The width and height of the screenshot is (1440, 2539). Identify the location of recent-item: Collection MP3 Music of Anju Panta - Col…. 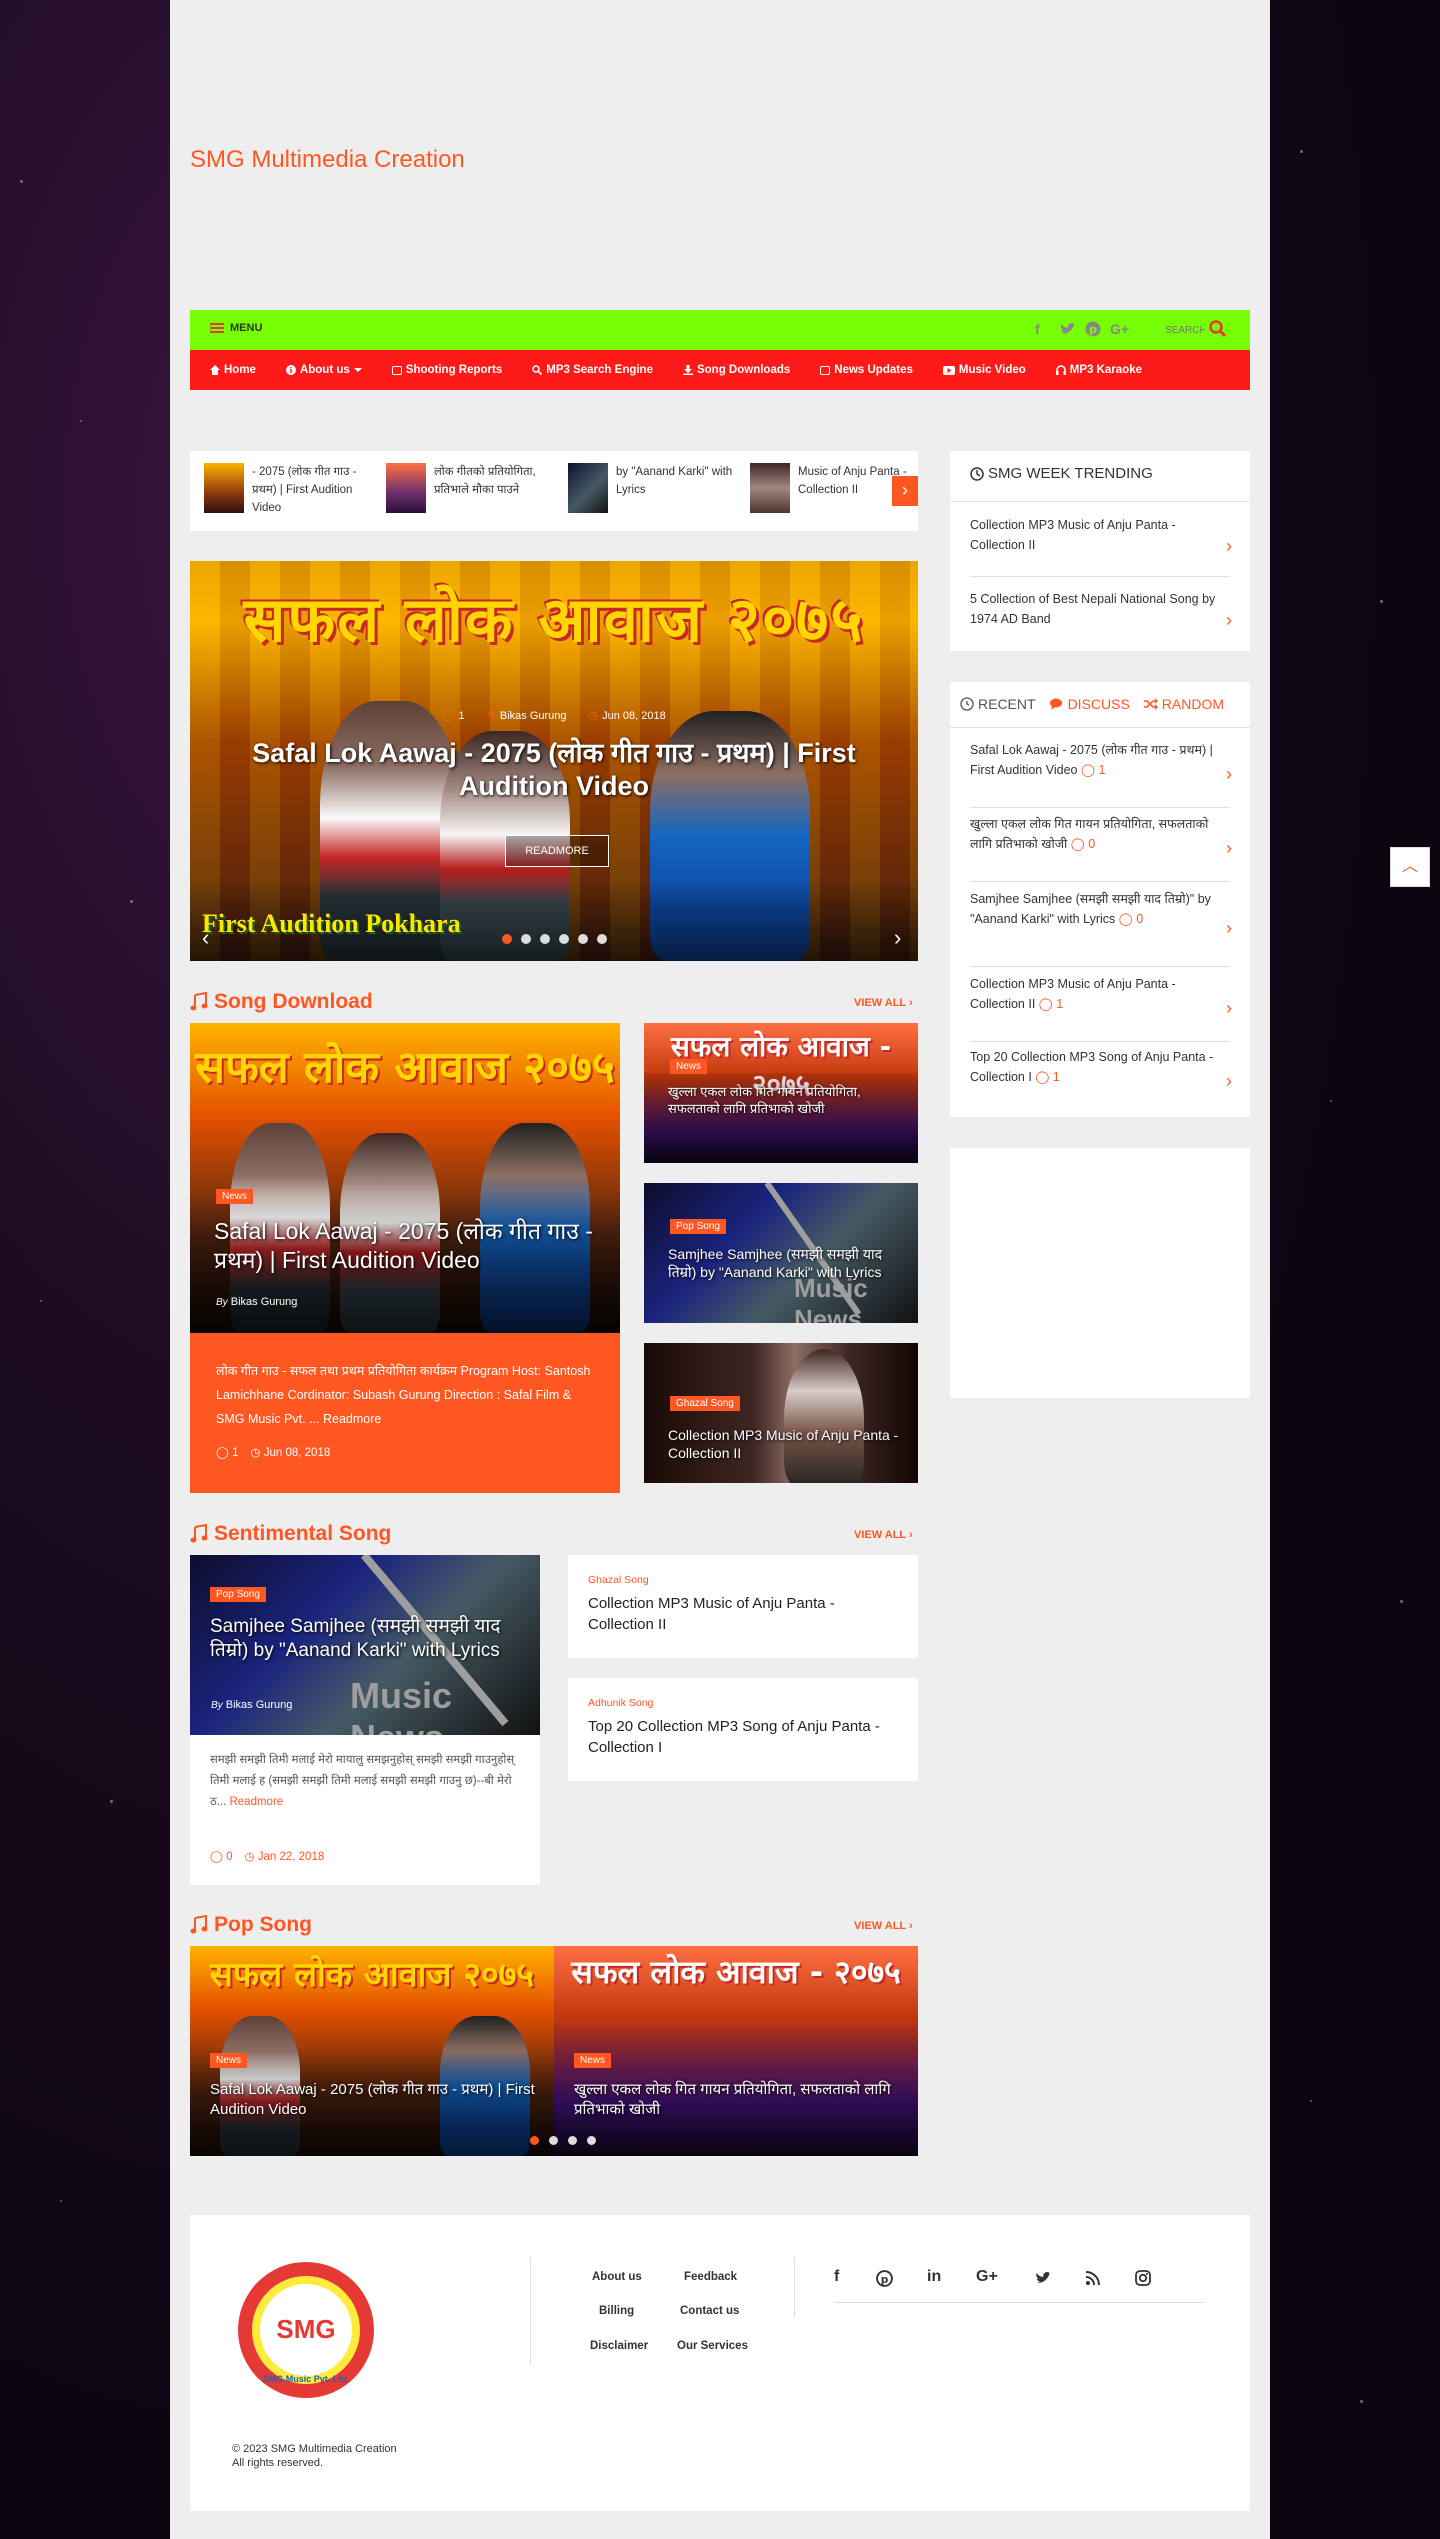
(1101, 1008).